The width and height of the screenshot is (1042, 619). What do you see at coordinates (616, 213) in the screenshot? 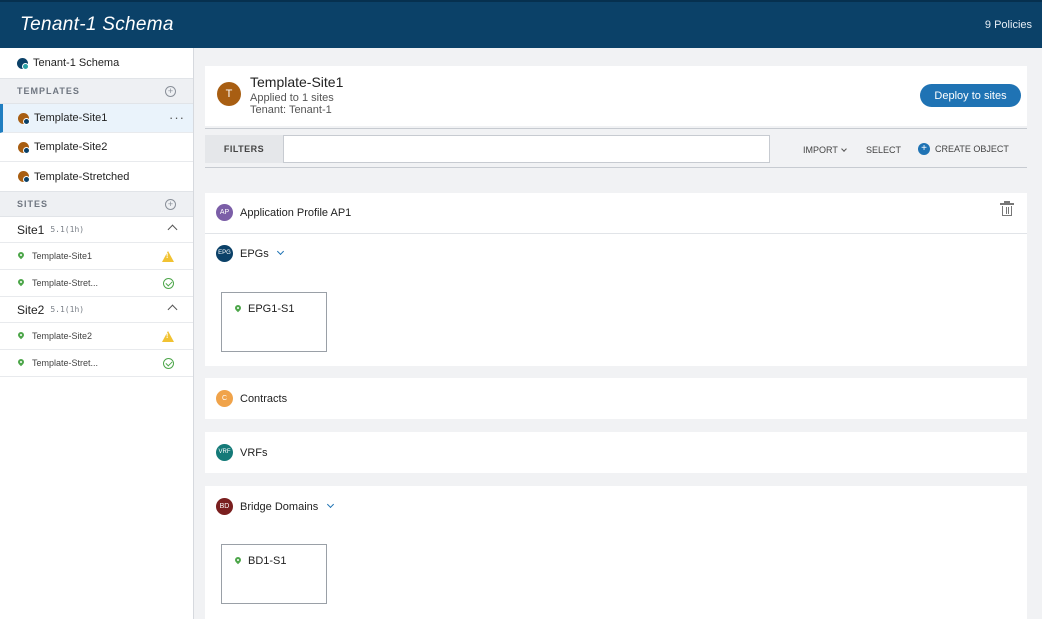
I see `application-profile-header: AP Application Profile AP1` at bounding box center [616, 213].